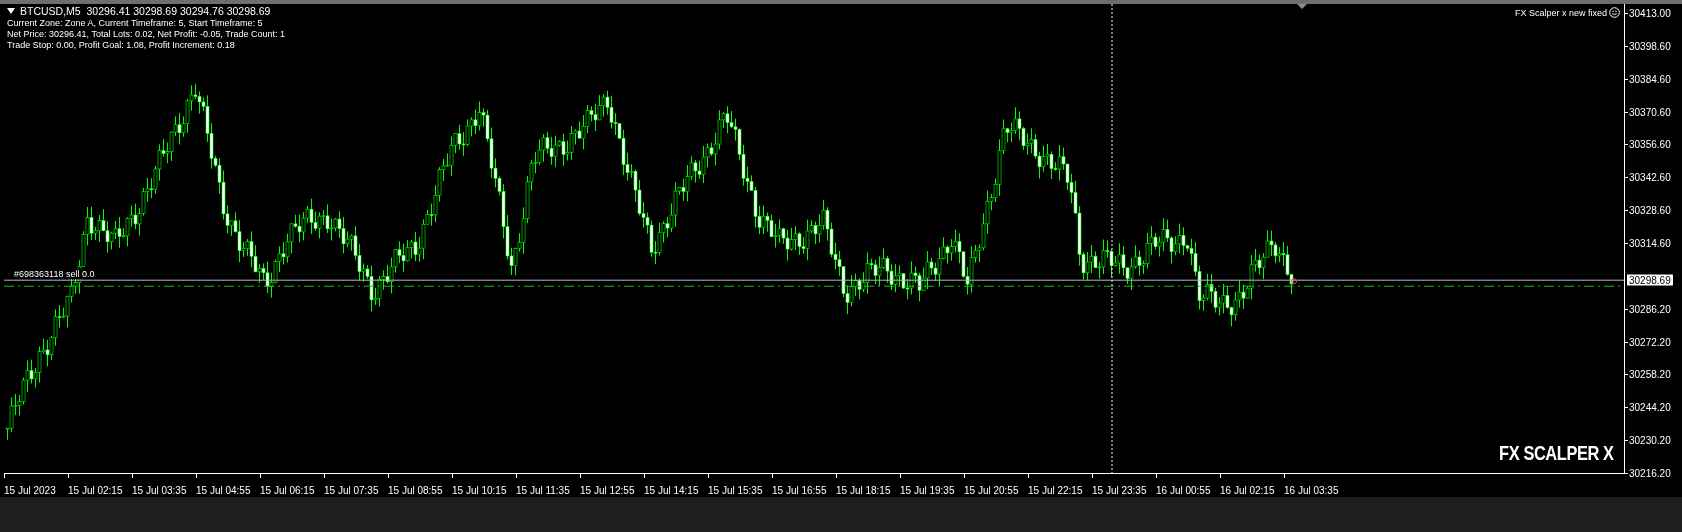 The width and height of the screenshot is (1682, 532). I want to click on time-label: 15 Jul 16:55, so click(799, 490).